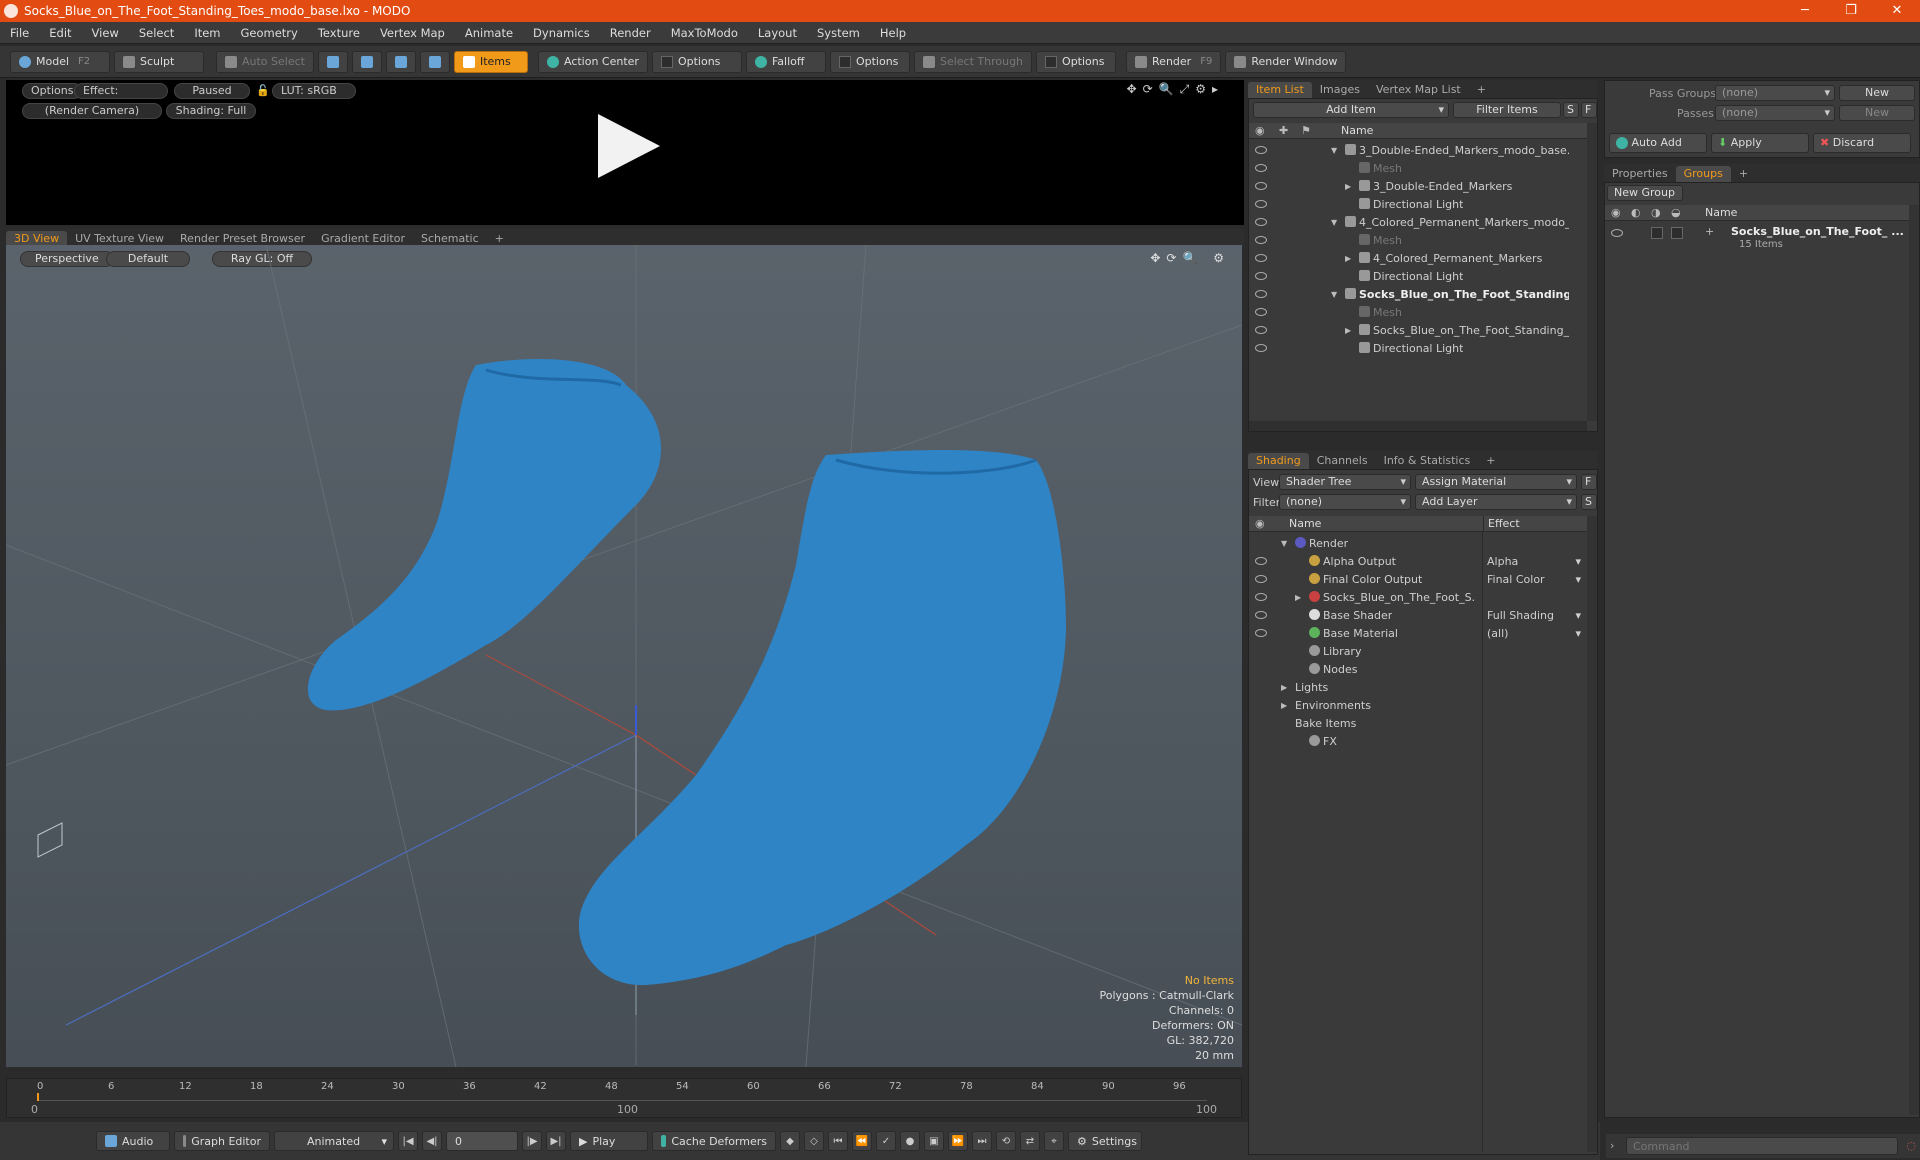 Image resolution: width=1920 pixels, height=1160 pixels. Describe the element at coordinates (1418, 543) in the screenshot. I see `shader-tree-row: ▼ Render` at that location.